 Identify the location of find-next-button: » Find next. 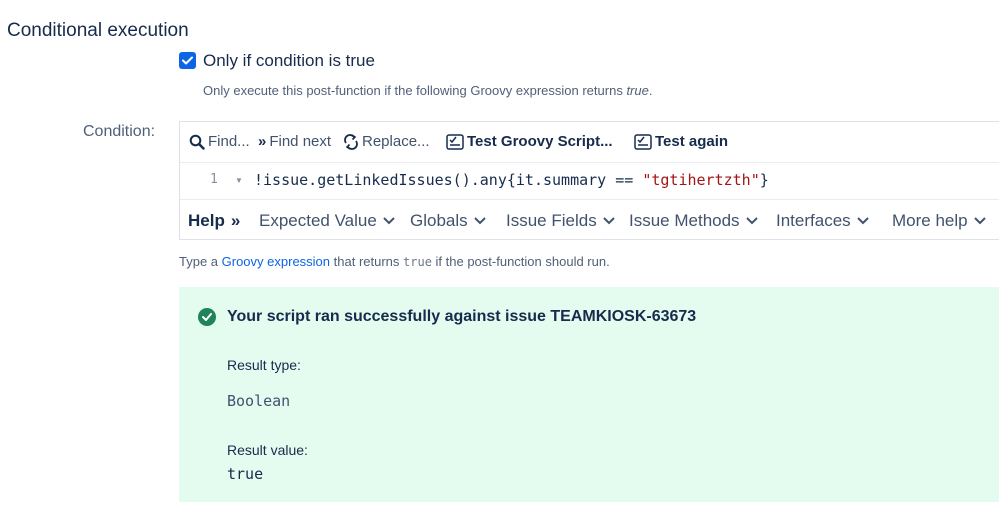
(294, 141).